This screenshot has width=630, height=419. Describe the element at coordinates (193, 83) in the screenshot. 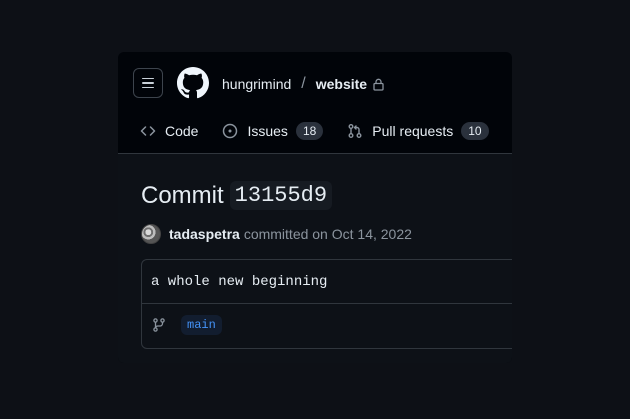

I see `github-logo-icon` at that location.